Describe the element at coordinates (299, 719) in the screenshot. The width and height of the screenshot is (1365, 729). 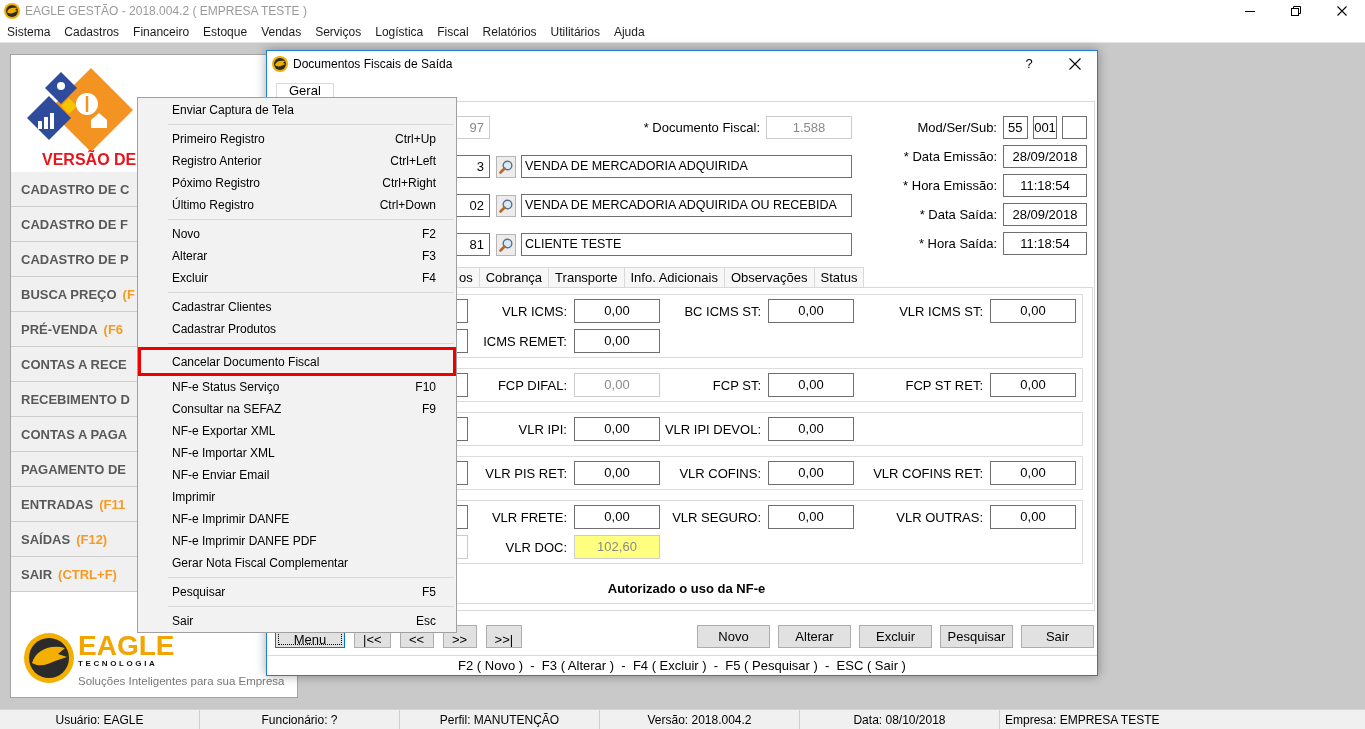
I see `status-text: Funcionário: ?` at that location.